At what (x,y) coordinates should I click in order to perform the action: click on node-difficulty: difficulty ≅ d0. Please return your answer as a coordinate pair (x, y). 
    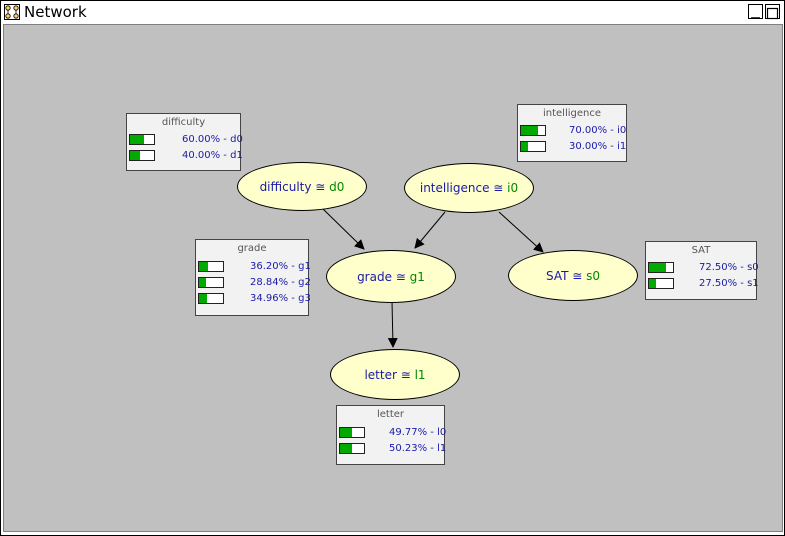
    Looking at the image, I should click on (302, 186).